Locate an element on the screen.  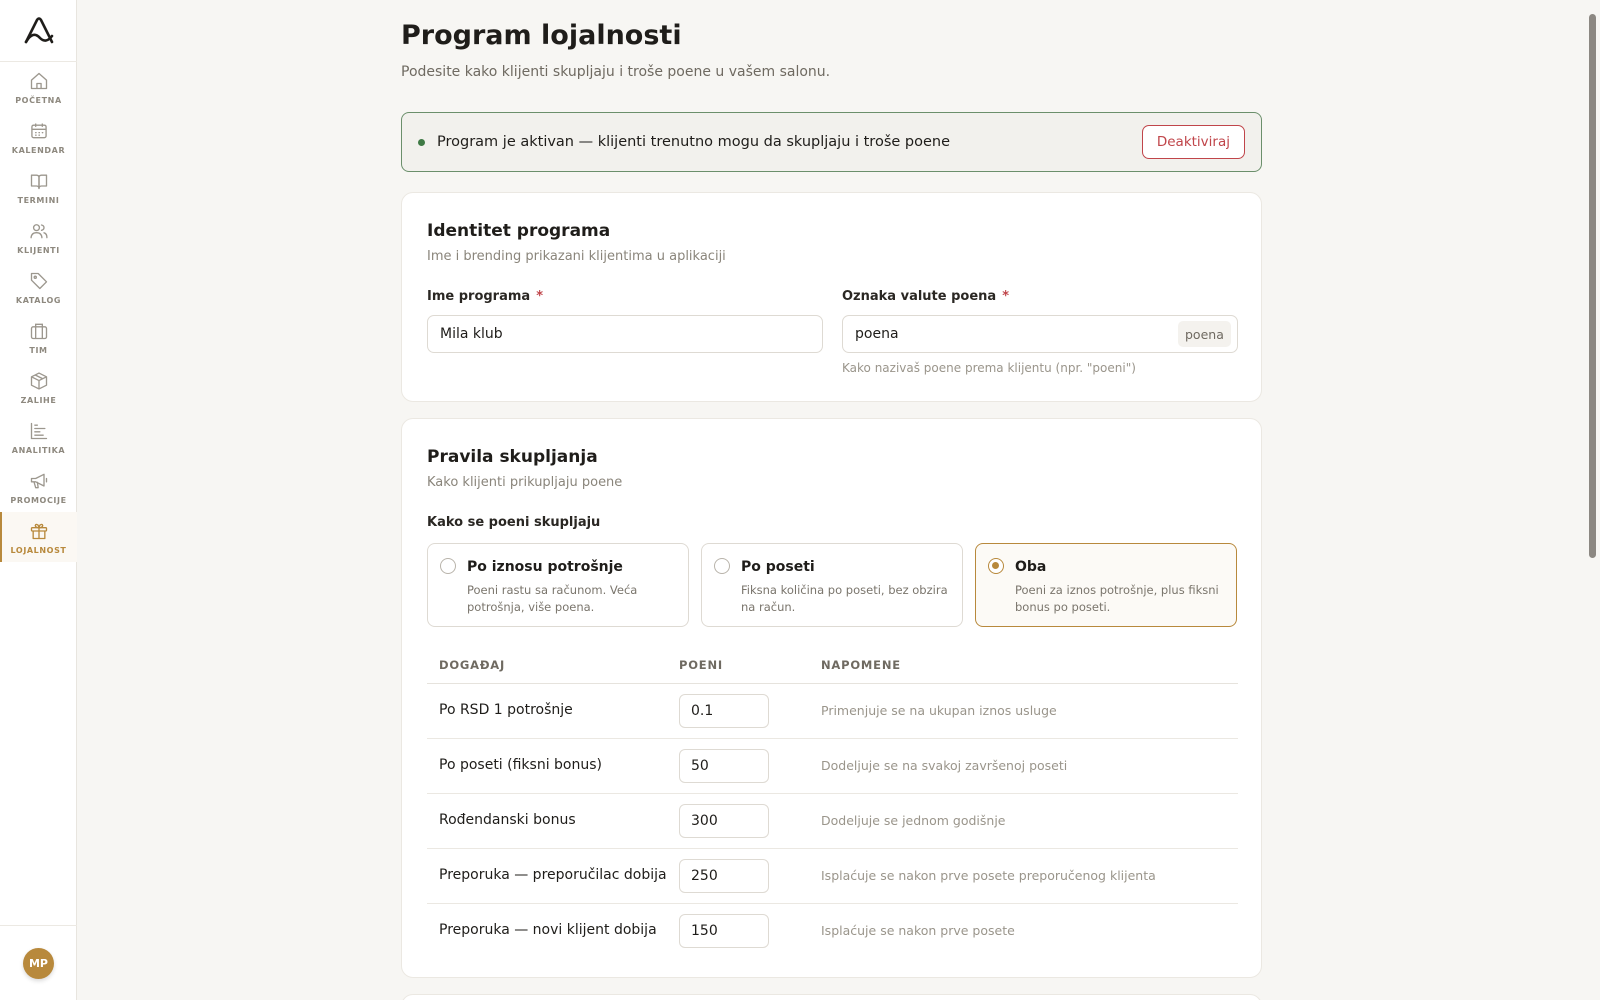
sidebar-item-label: KLIJENTI is located at coordinates (38, 250).